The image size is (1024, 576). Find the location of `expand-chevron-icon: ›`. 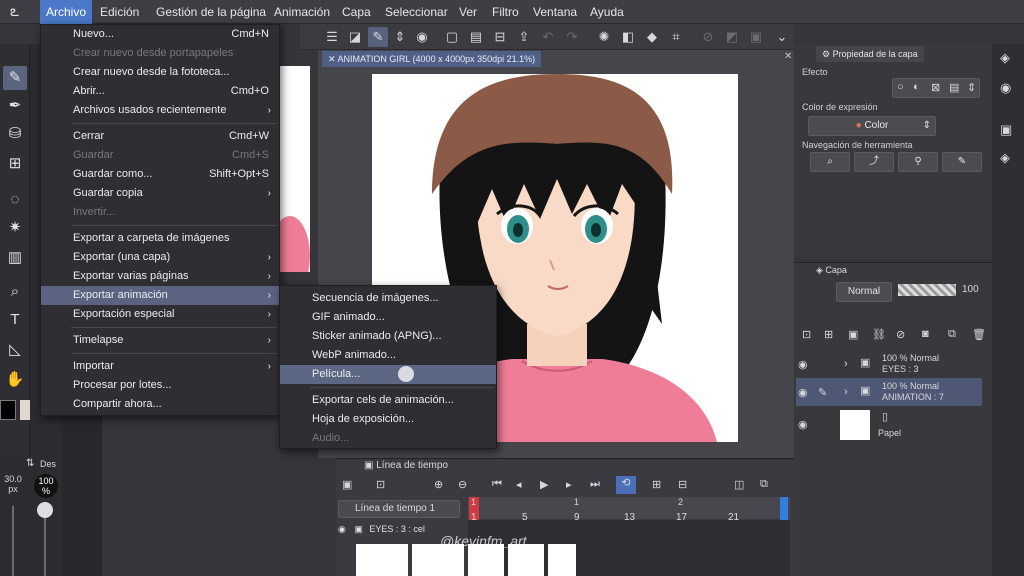

expand-chevron-icon: › is located at coordinates (846, 364).